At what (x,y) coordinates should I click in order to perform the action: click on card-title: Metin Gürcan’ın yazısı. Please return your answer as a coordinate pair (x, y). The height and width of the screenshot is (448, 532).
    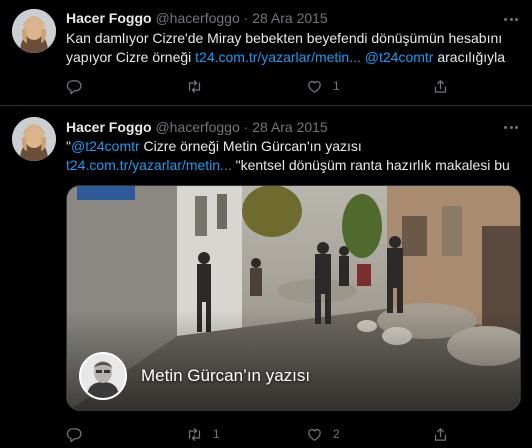
    Looking at the image, I should click on (226, 375).